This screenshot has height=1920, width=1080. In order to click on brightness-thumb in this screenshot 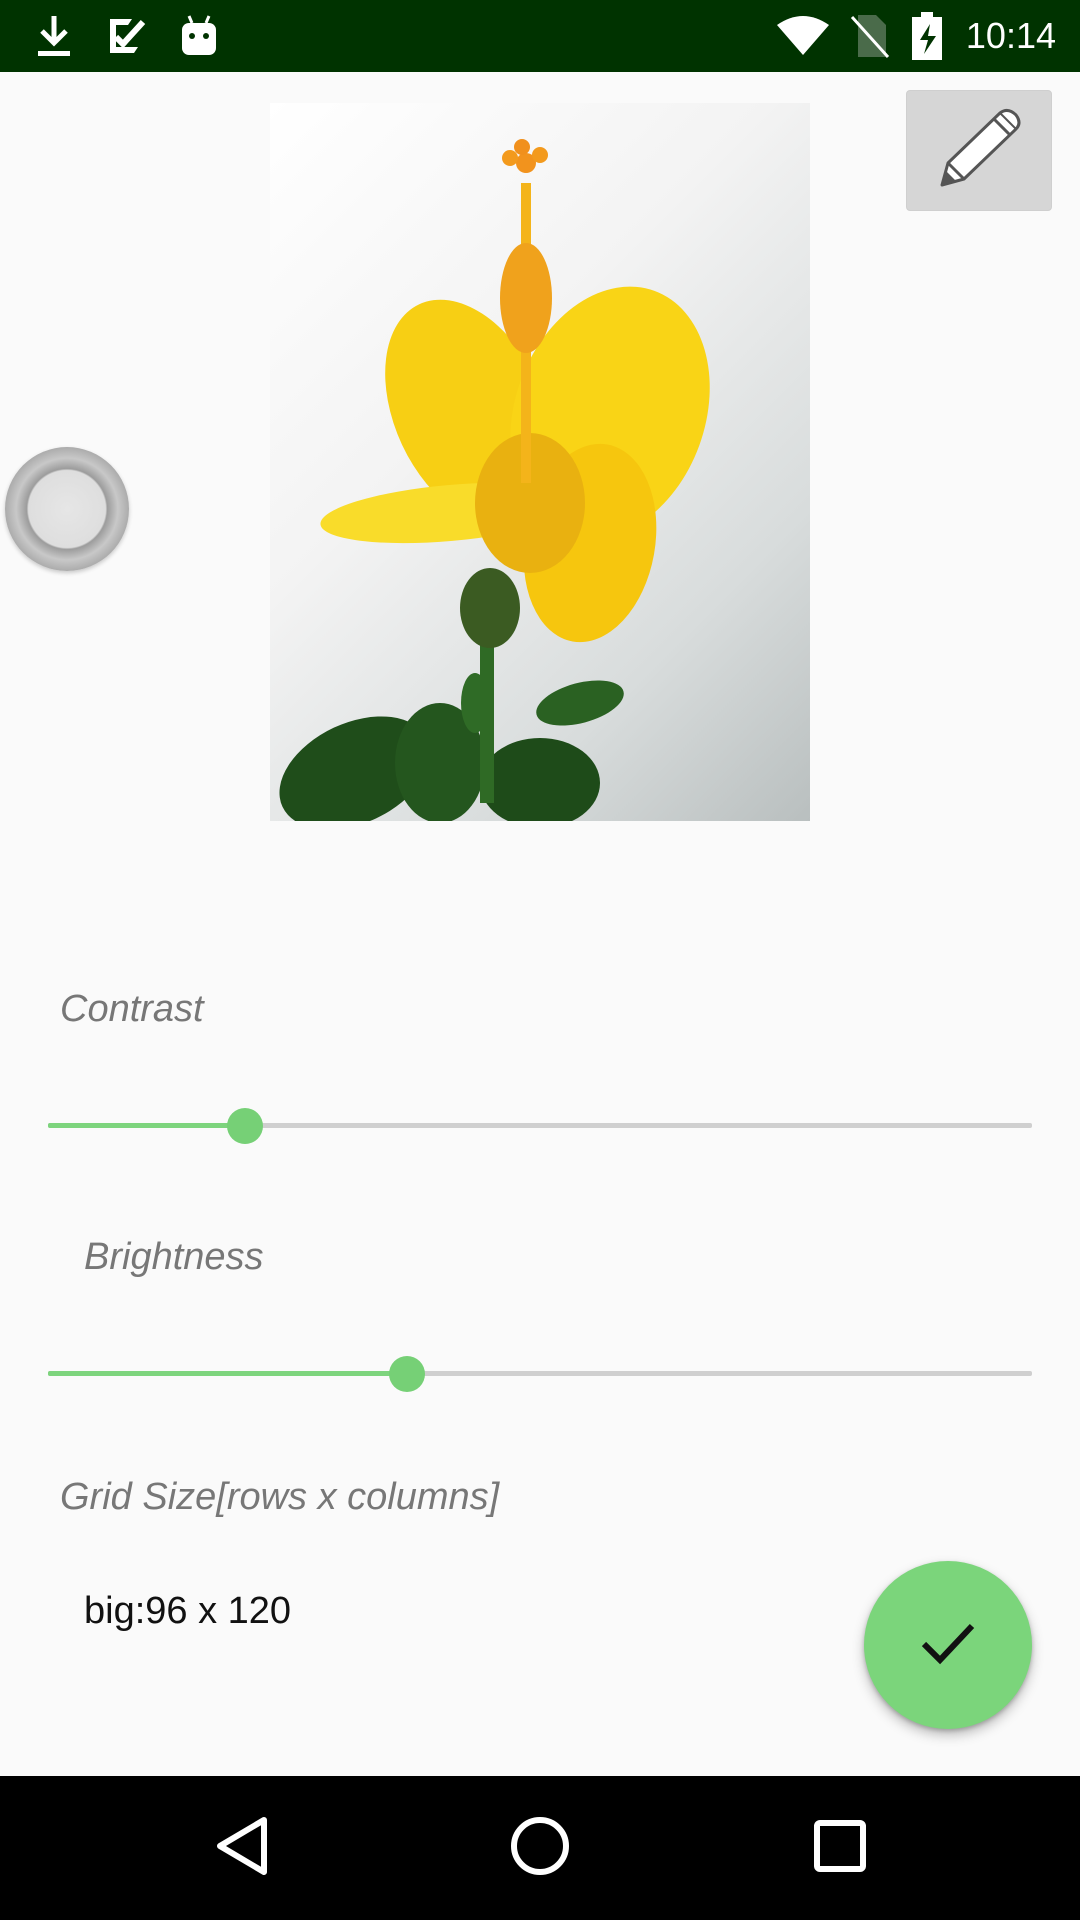, I will do `click(407, 1374)`.